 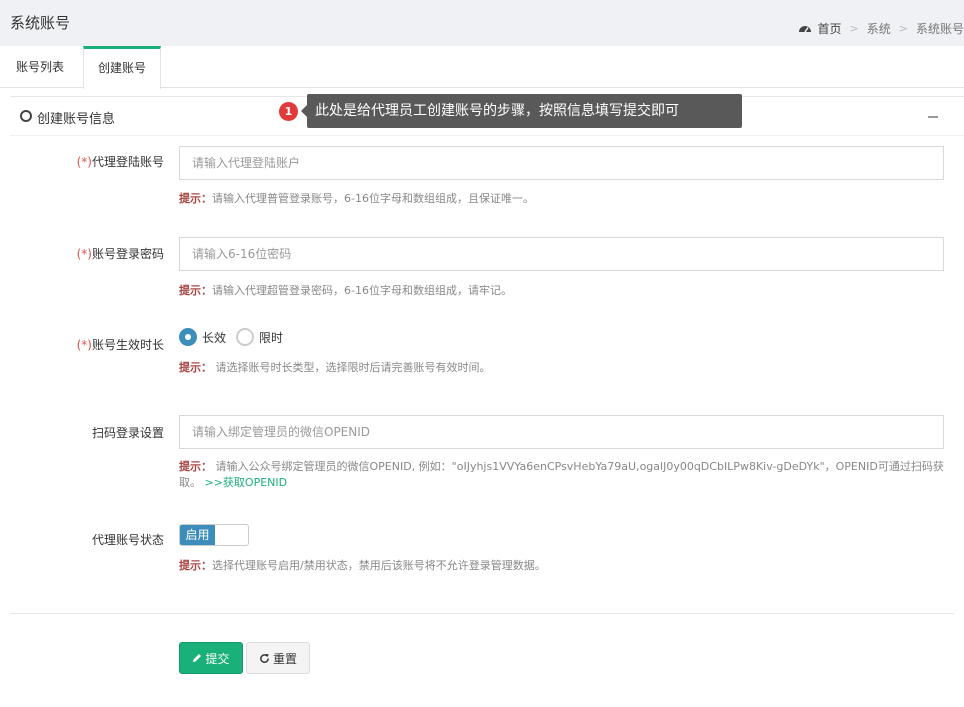 I want to click on page-title: 系统账号, so click(x=40, y=23).